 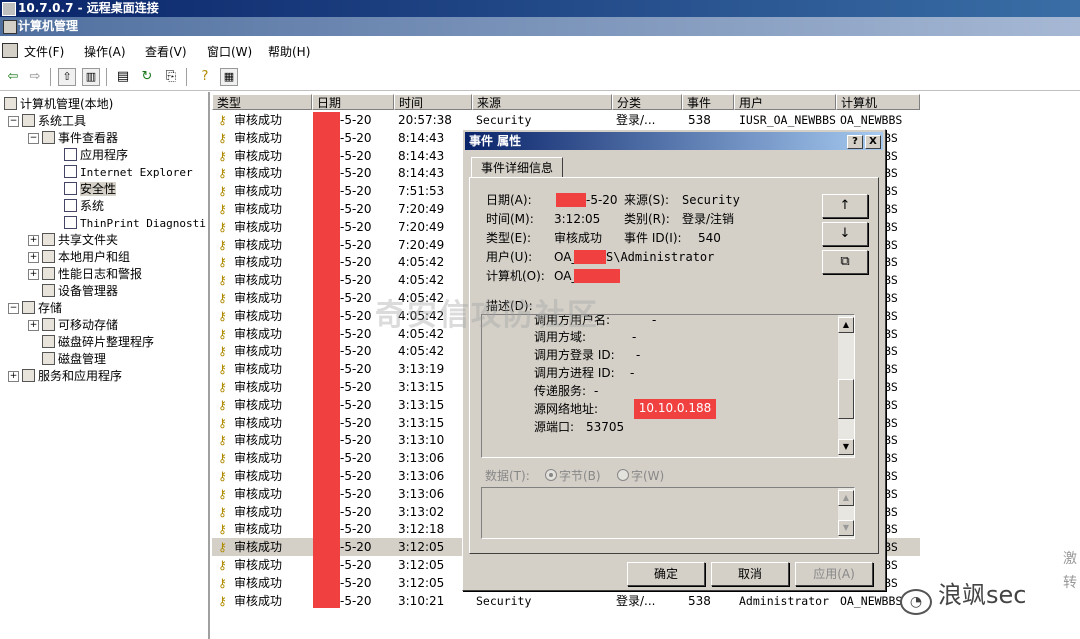 I want to click on data-box: ▲ ▼, so click(x=668, y=513).